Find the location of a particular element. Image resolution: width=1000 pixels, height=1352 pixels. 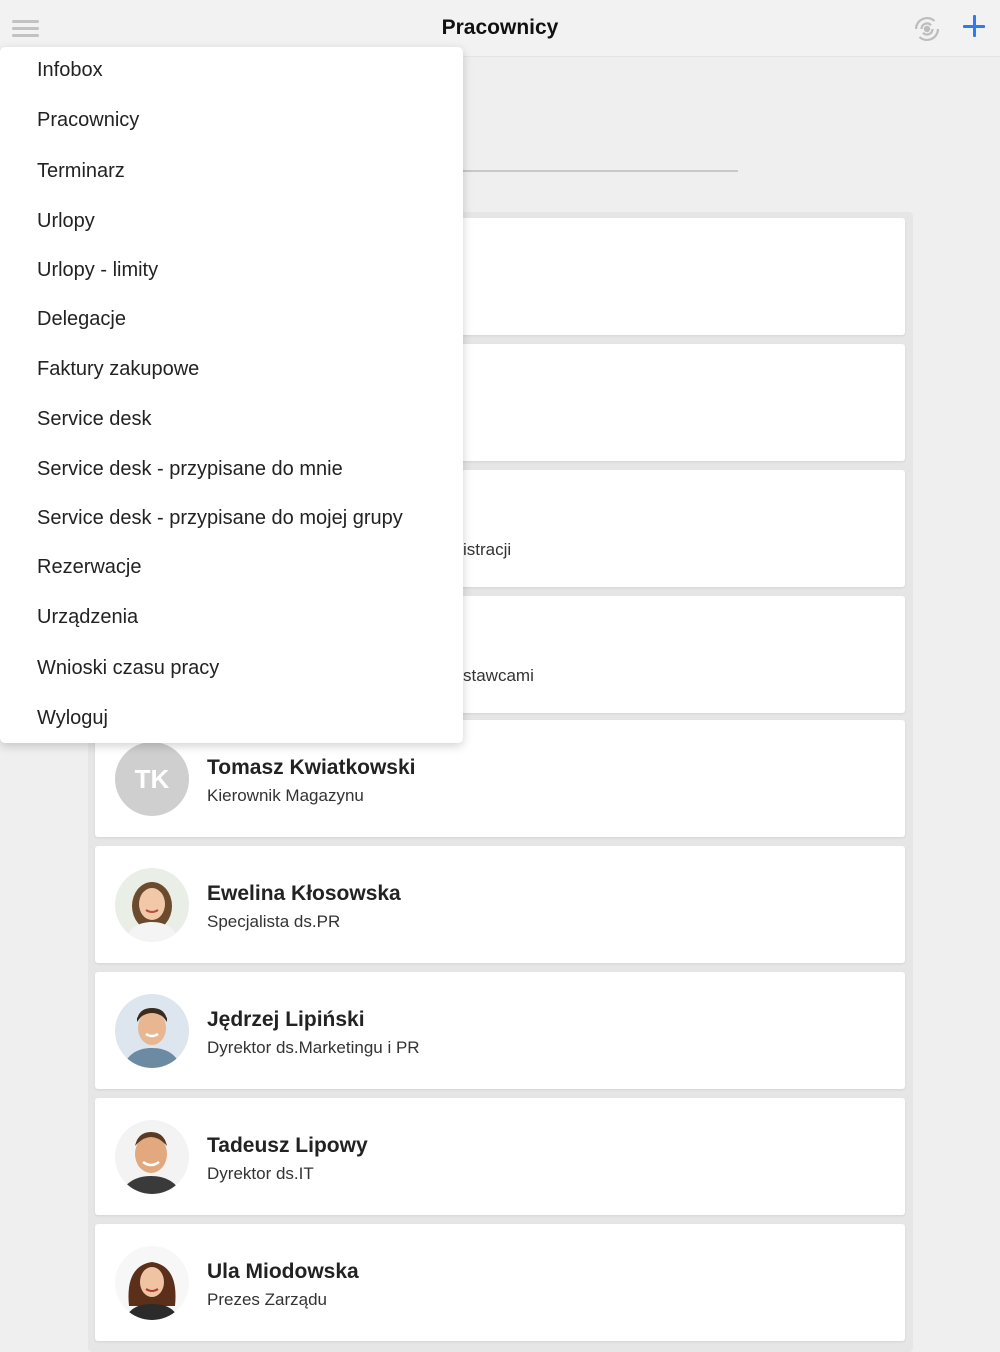

employee-role: Dyrektor ds.IT is located at coordinates (260, 1173).